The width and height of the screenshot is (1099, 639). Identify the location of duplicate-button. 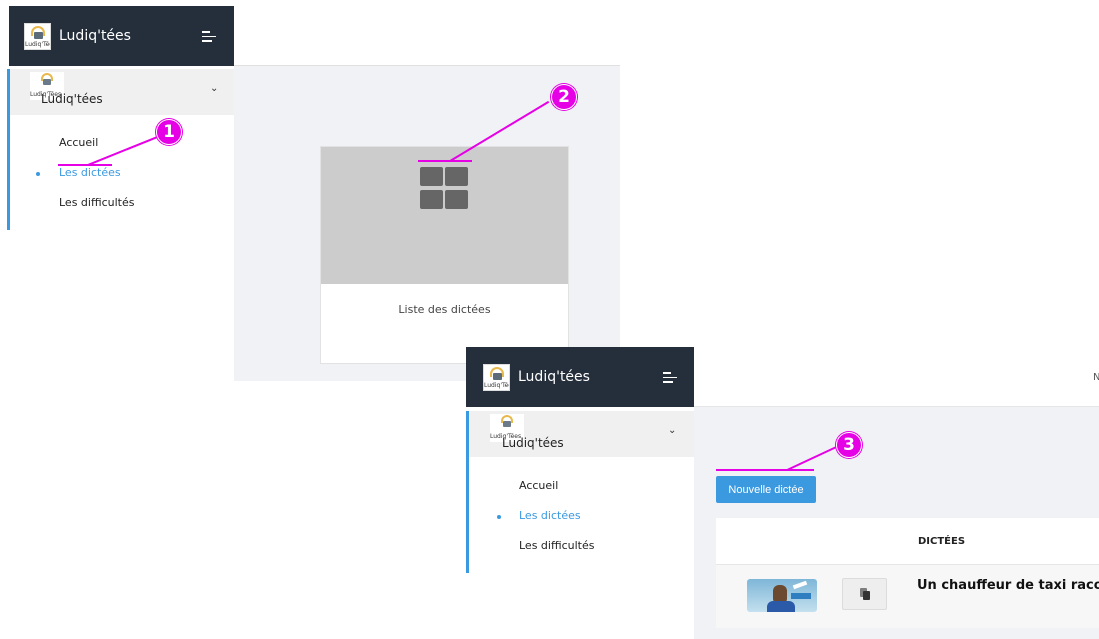
(864, 594).